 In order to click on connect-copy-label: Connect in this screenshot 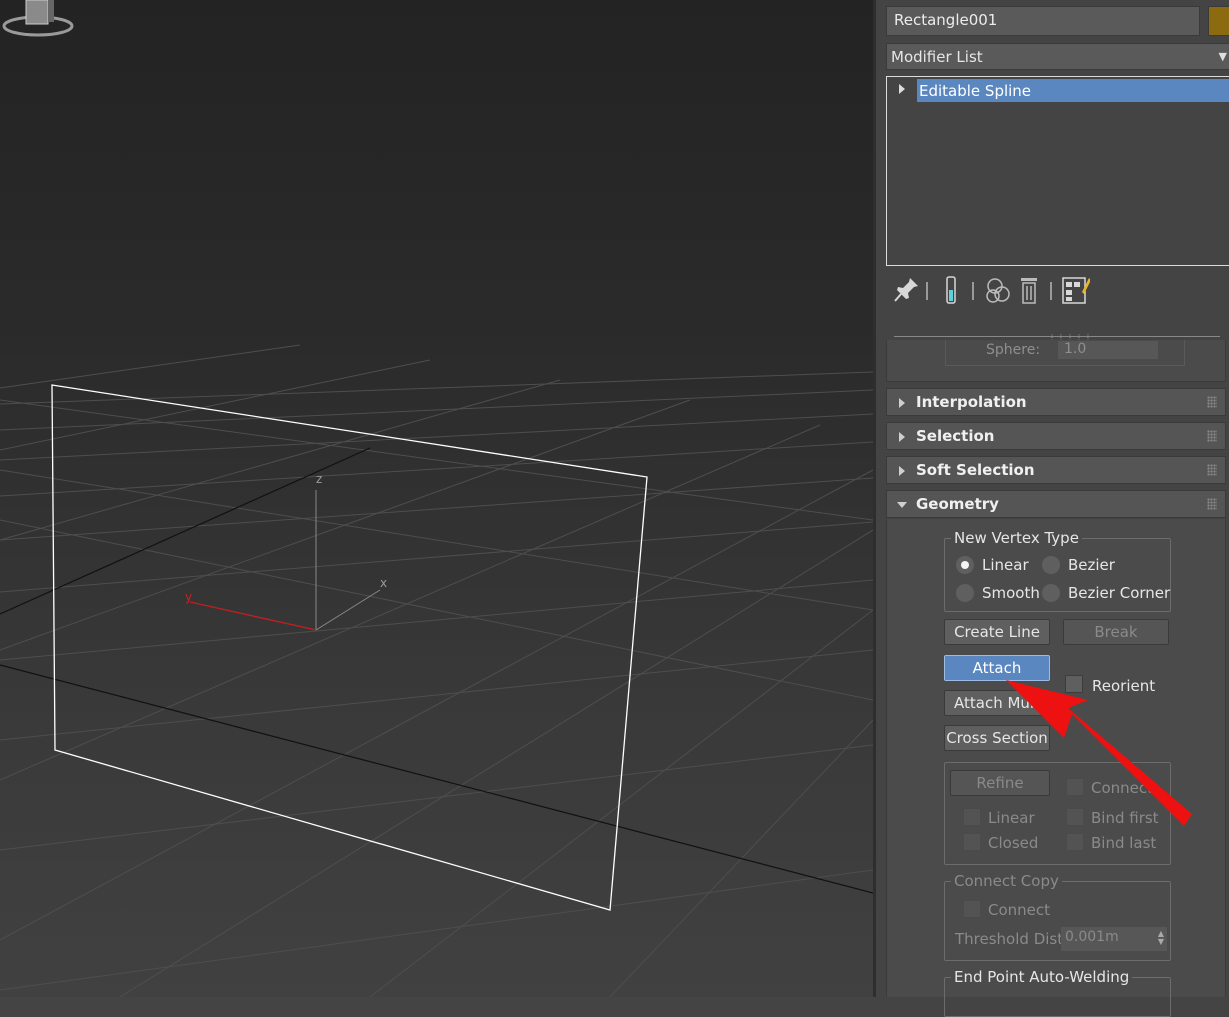, I will do `click(1019, 910)`.